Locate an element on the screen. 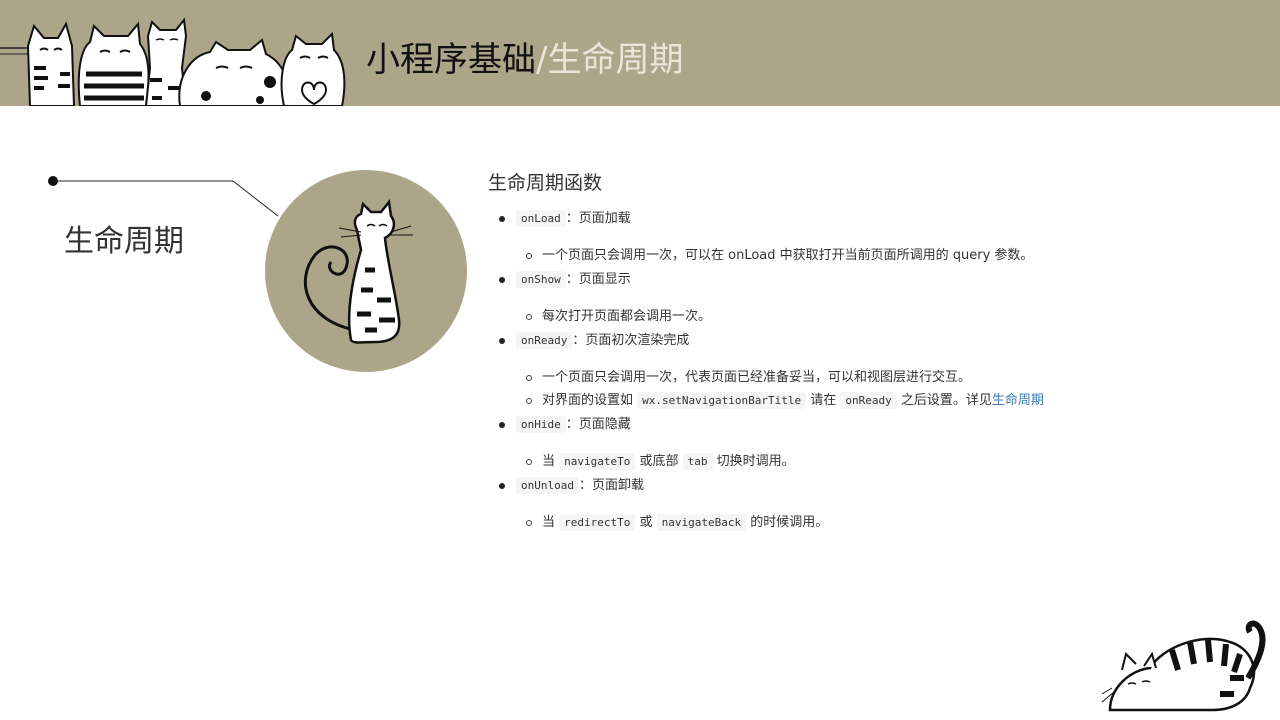 The width and height of the screenshot is (1280, 720). sub-item-mid: 请在 is located at coordinates (823, 400).